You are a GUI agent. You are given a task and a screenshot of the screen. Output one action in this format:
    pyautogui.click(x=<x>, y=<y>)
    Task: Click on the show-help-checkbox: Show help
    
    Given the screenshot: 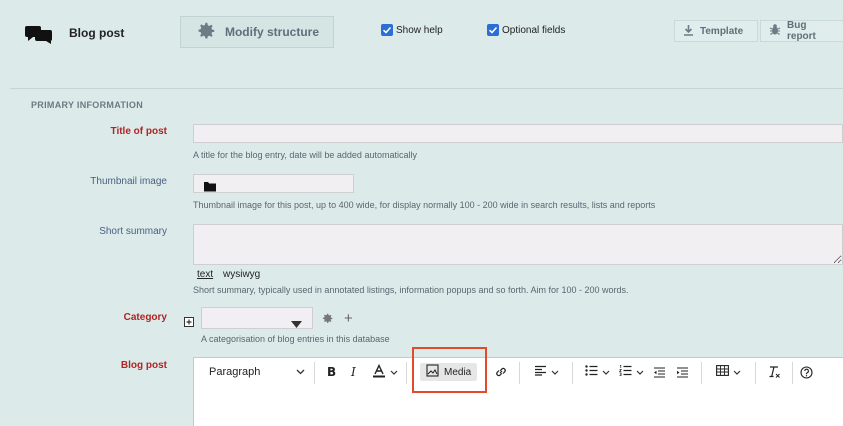 What is the action you would take?
    pyautogui.click(x=412, y=30)
    